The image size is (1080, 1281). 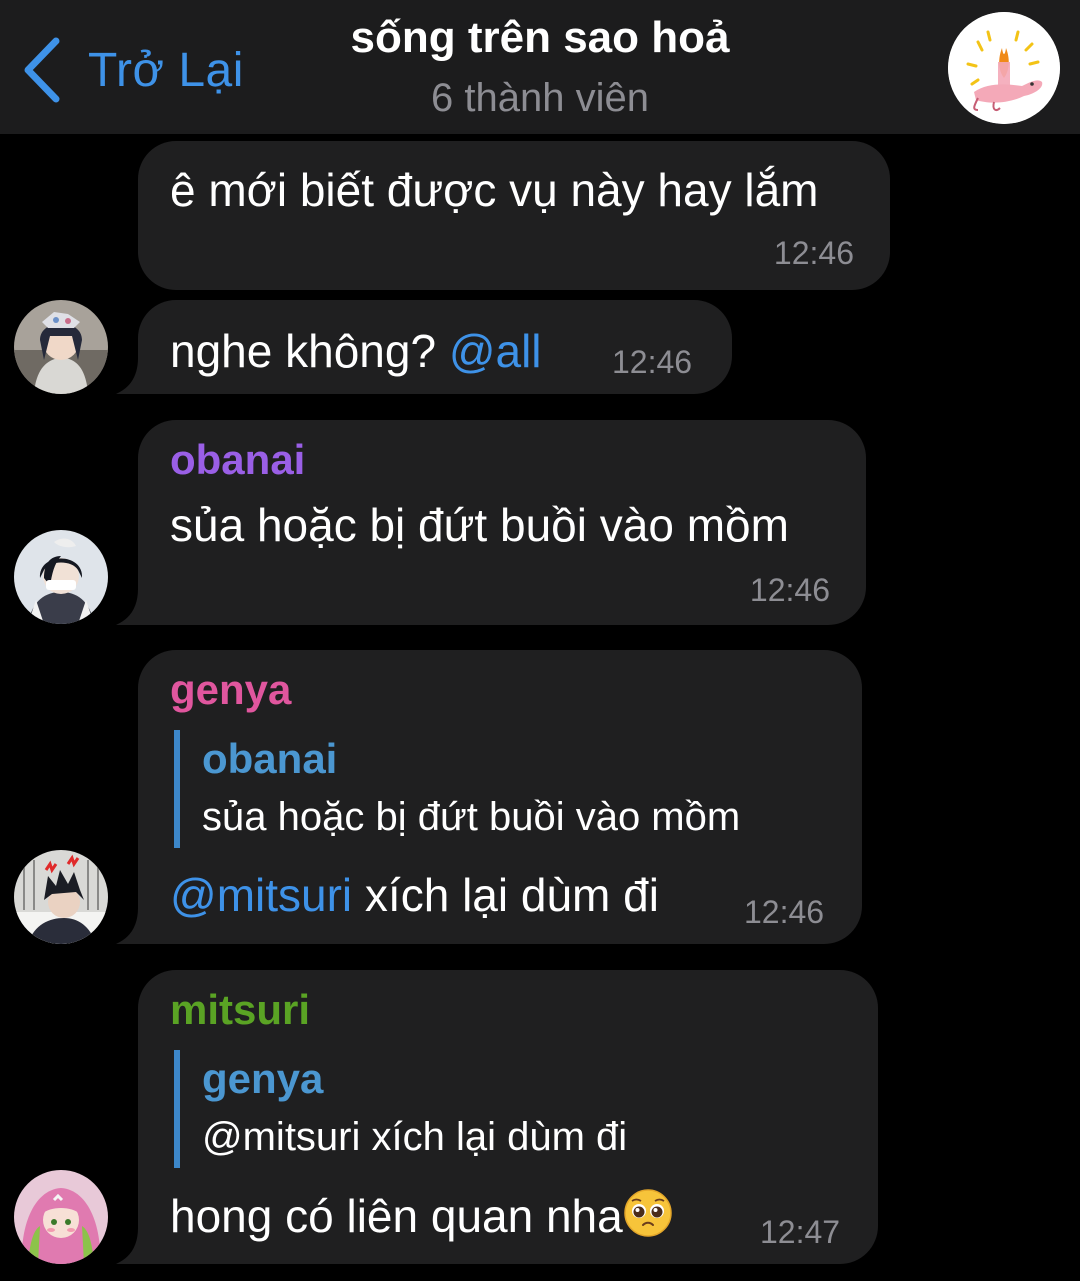 I want to click on reply-quote: obanai sủa hoặc bị đứt buồi vào mồm, so click(x=457, y=789).